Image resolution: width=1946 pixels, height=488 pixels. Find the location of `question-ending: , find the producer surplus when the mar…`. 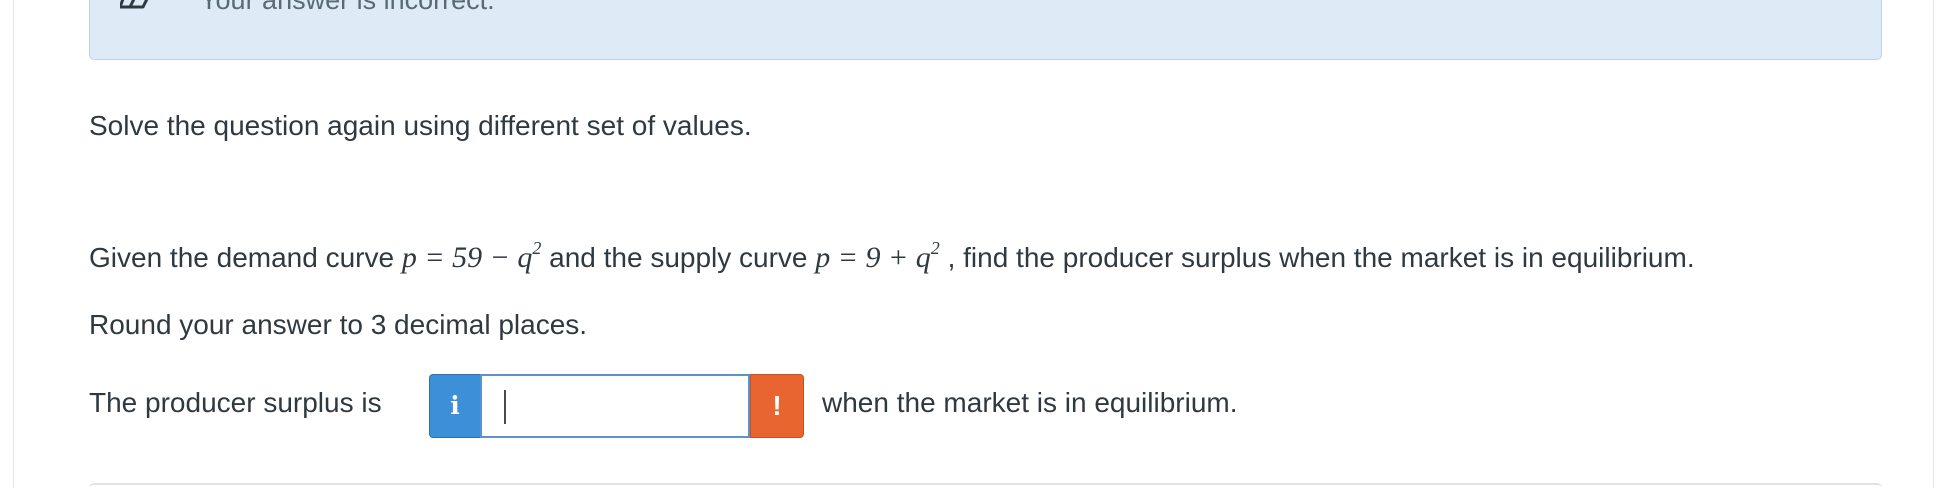

question-ending: , find the producer surplus when the mar… is located at coordinates (1317, 257).